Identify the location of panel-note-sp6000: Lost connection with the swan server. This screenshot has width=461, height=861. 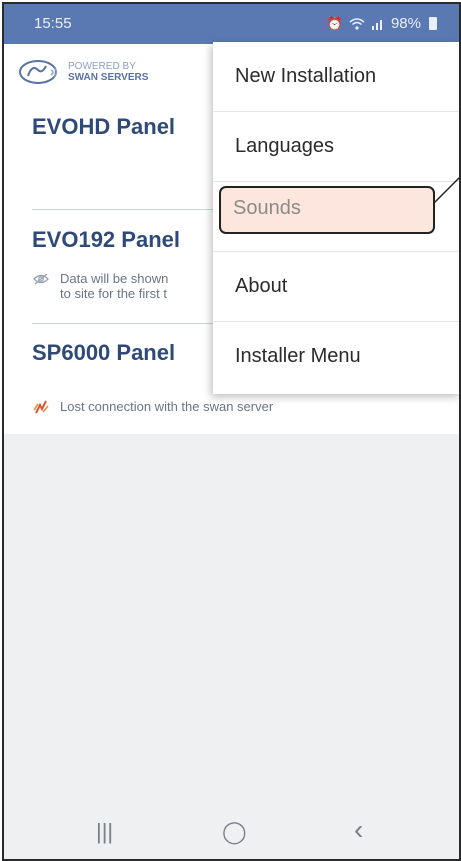
(152, 406).